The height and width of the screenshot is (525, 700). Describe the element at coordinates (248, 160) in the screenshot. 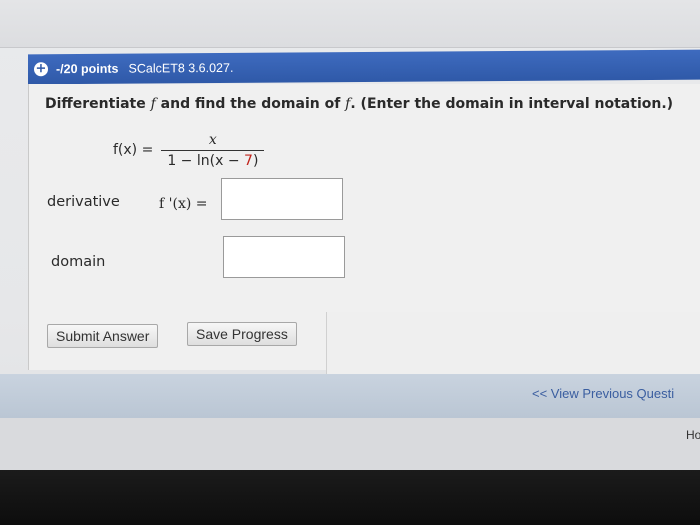

I see `denominator-highlight: 7` at that location.